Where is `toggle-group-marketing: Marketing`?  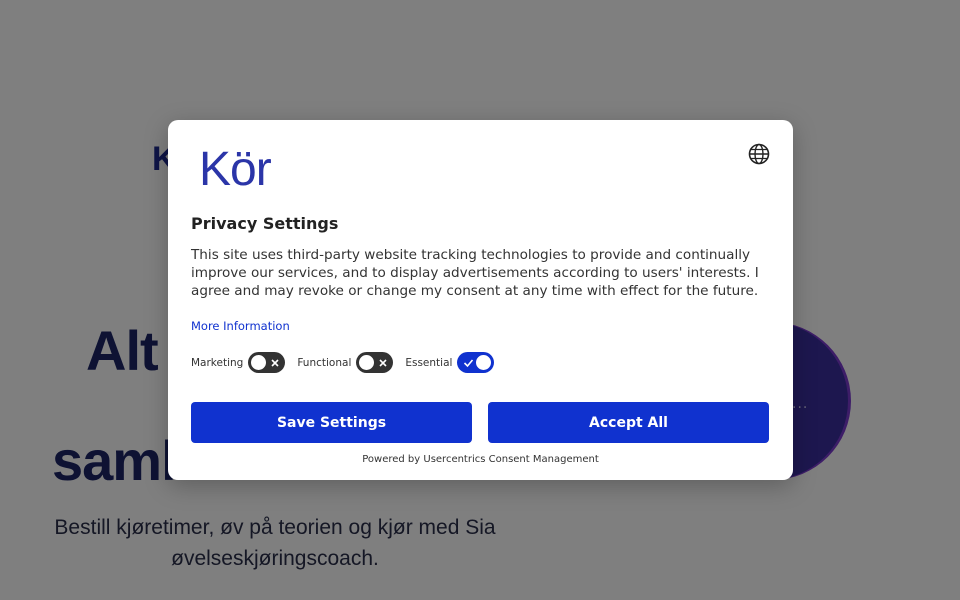 toggle-group-marketing: Marketing is located at coordinates (238, 362).